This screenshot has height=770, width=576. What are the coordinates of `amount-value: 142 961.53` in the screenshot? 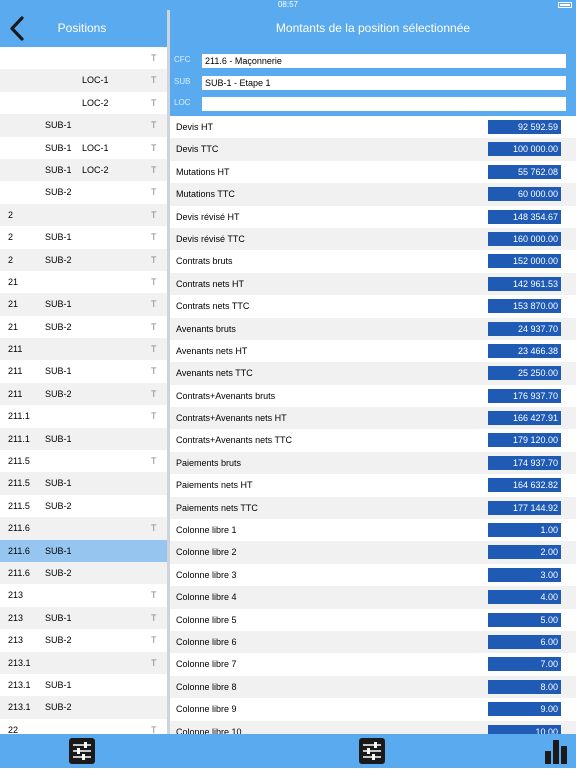 It's located at (524, 283).